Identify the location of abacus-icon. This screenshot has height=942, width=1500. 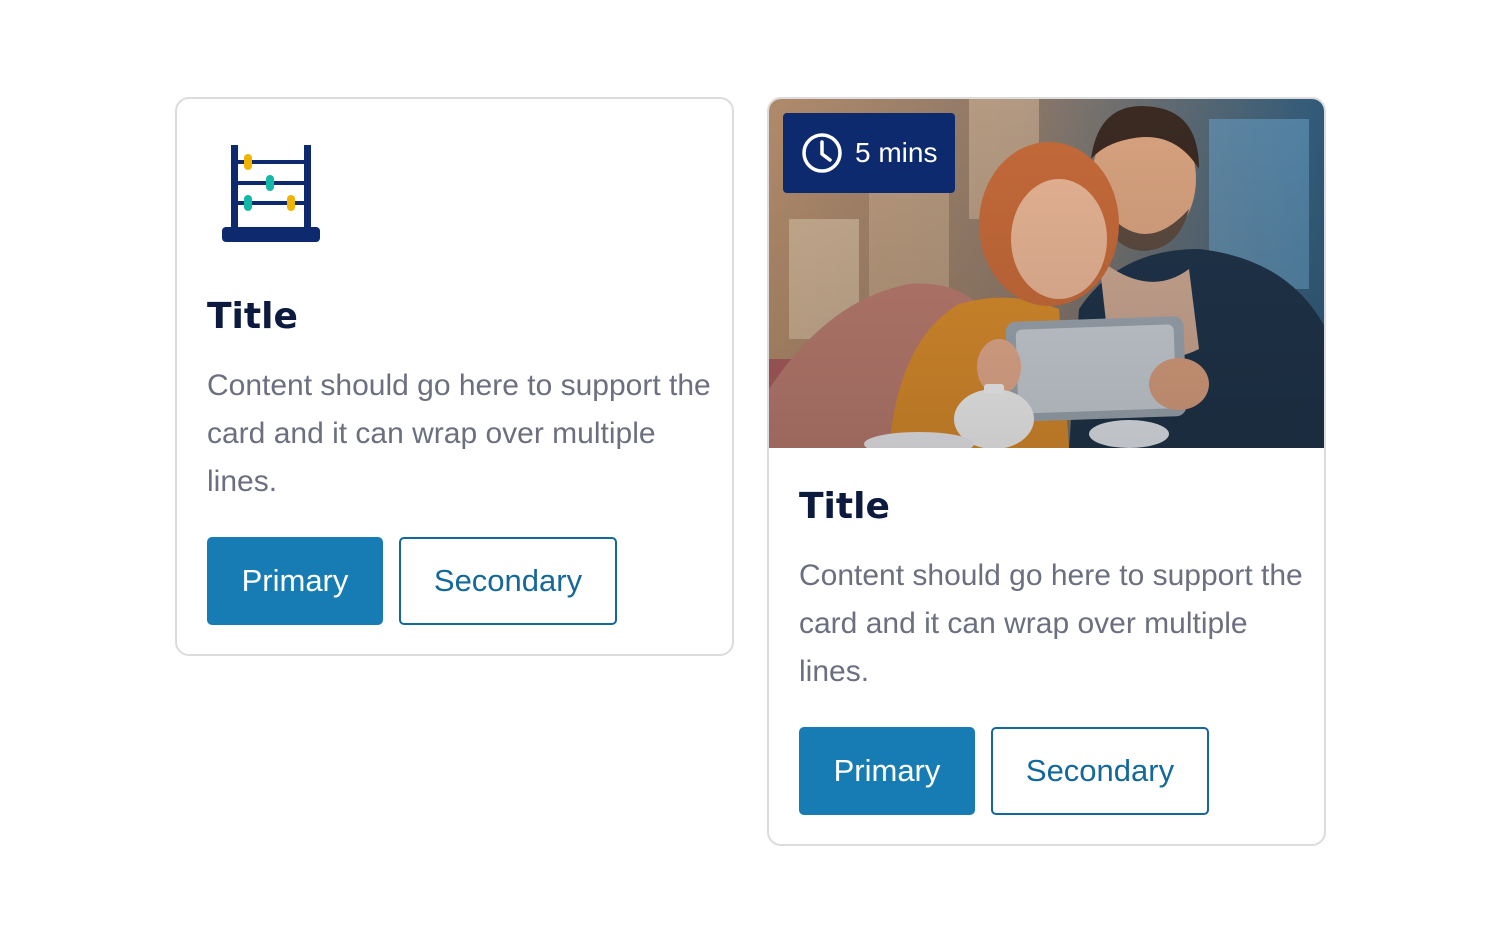
(271, 193).